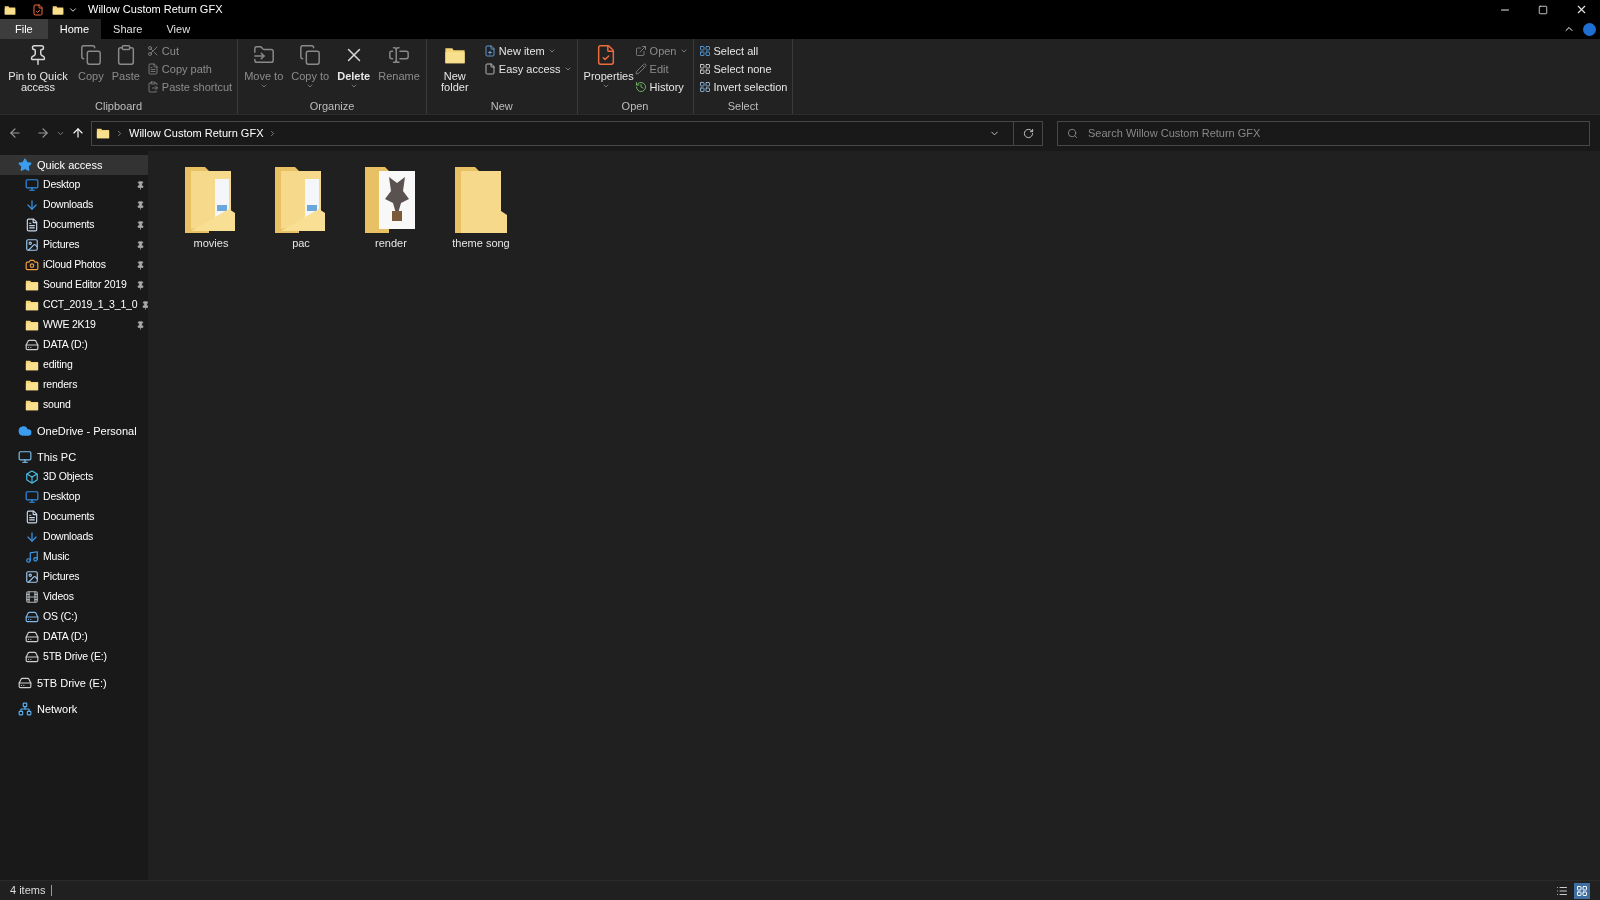  What do you see at coordinates (38, 9) in the screenshot?
I see `properties-icon` at bounding box center [38, 9].